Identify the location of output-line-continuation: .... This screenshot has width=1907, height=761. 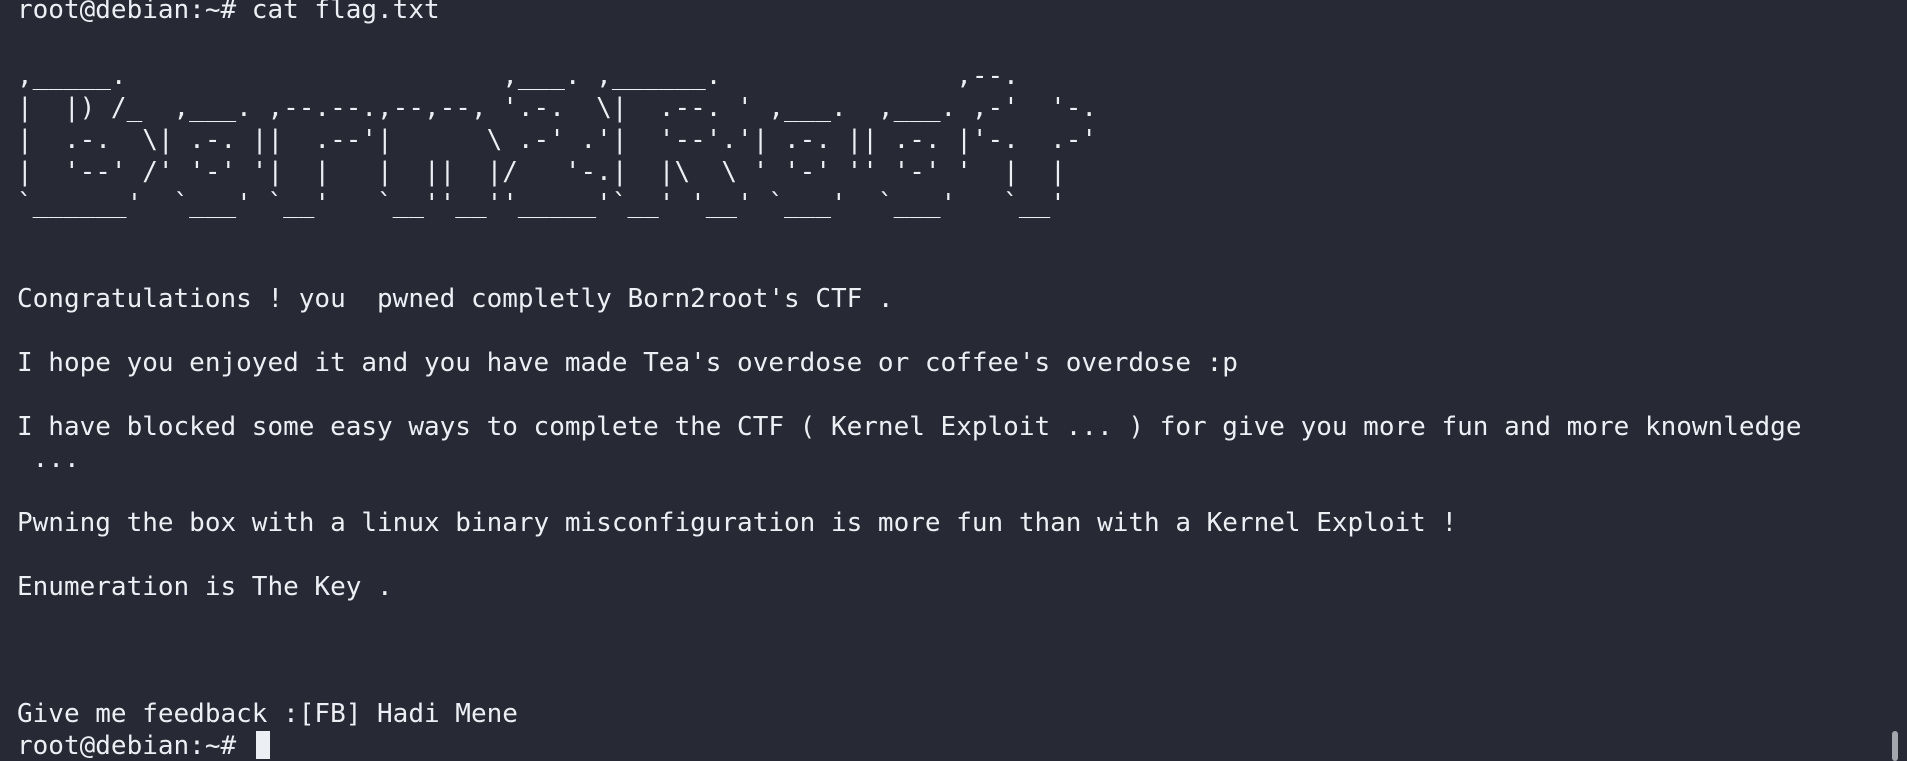
(48, 459).